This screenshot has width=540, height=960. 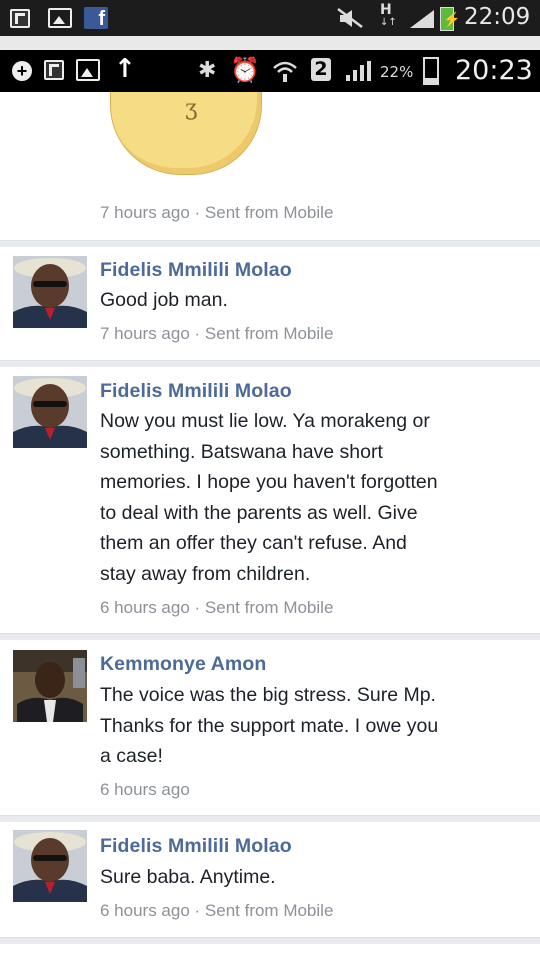 What do you see at coordinates (205, 573) in the screenshot?
I see `comment-line: stay away from children.` at bounding box center [205, 573].